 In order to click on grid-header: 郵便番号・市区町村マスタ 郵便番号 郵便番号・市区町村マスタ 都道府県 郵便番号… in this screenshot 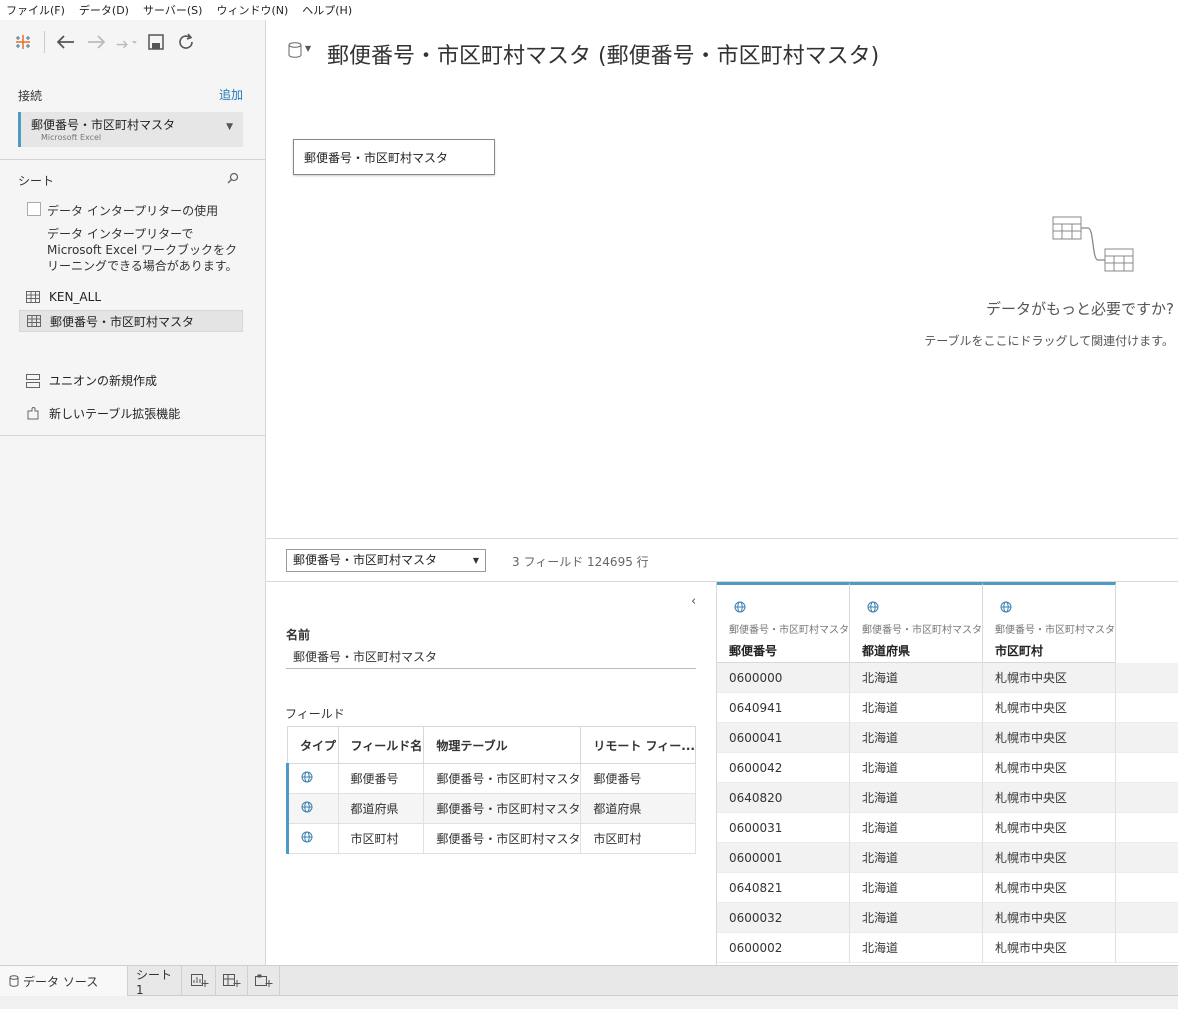, I will do `click(916, 622)`.